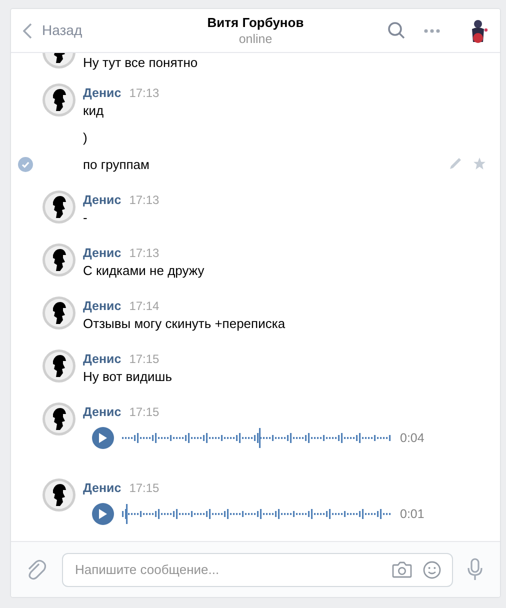 The image size is (506, 608). Describe the element at coordinates (184, 324) in the screenshot. I see `message-text: Отзывы могу скинуть +переписка` at that location.